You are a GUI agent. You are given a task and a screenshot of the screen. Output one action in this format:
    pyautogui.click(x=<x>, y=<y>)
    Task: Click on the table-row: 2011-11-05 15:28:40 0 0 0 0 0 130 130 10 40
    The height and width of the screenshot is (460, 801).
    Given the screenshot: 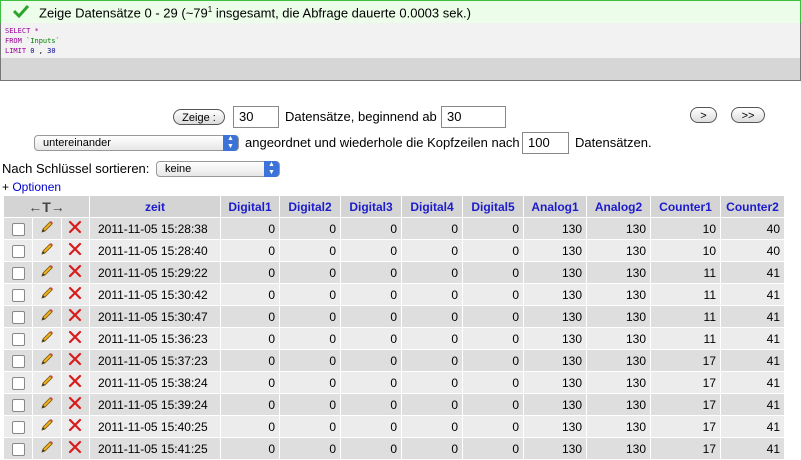 What is the action you would take?
    pyautogui.click(x=394, y=250)
    